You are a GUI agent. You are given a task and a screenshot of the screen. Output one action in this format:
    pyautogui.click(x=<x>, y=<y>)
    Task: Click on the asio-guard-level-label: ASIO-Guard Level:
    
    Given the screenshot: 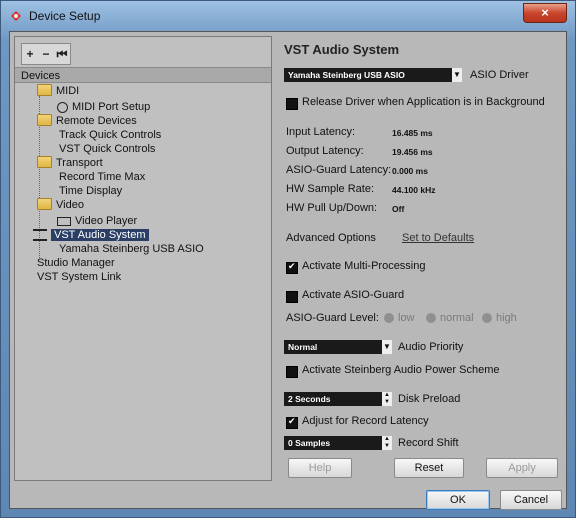 What is the action you would take?
    pyautogui.click(x=332, y=318)
    